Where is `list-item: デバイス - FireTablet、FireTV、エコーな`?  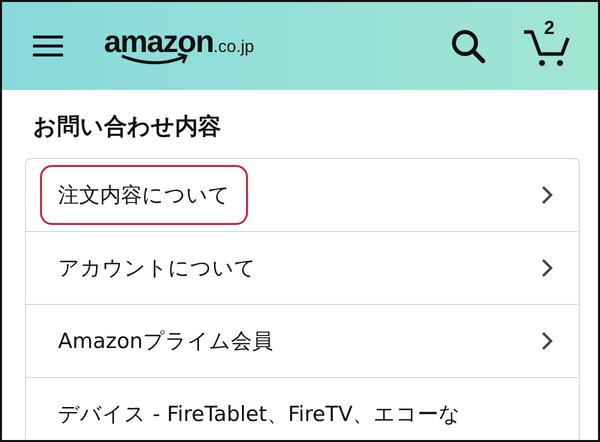 list-item: デバイス - FireTablet、FireTV、エコーな is located at coordinates (302, 409).